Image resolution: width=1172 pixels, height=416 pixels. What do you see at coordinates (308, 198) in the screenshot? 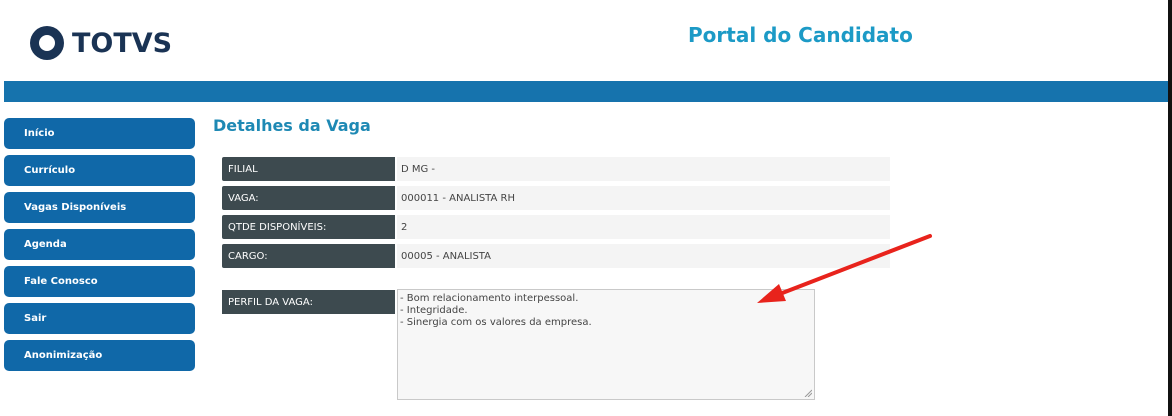
I see `detail-label: VAGA:` at bounding box center [308, 198].